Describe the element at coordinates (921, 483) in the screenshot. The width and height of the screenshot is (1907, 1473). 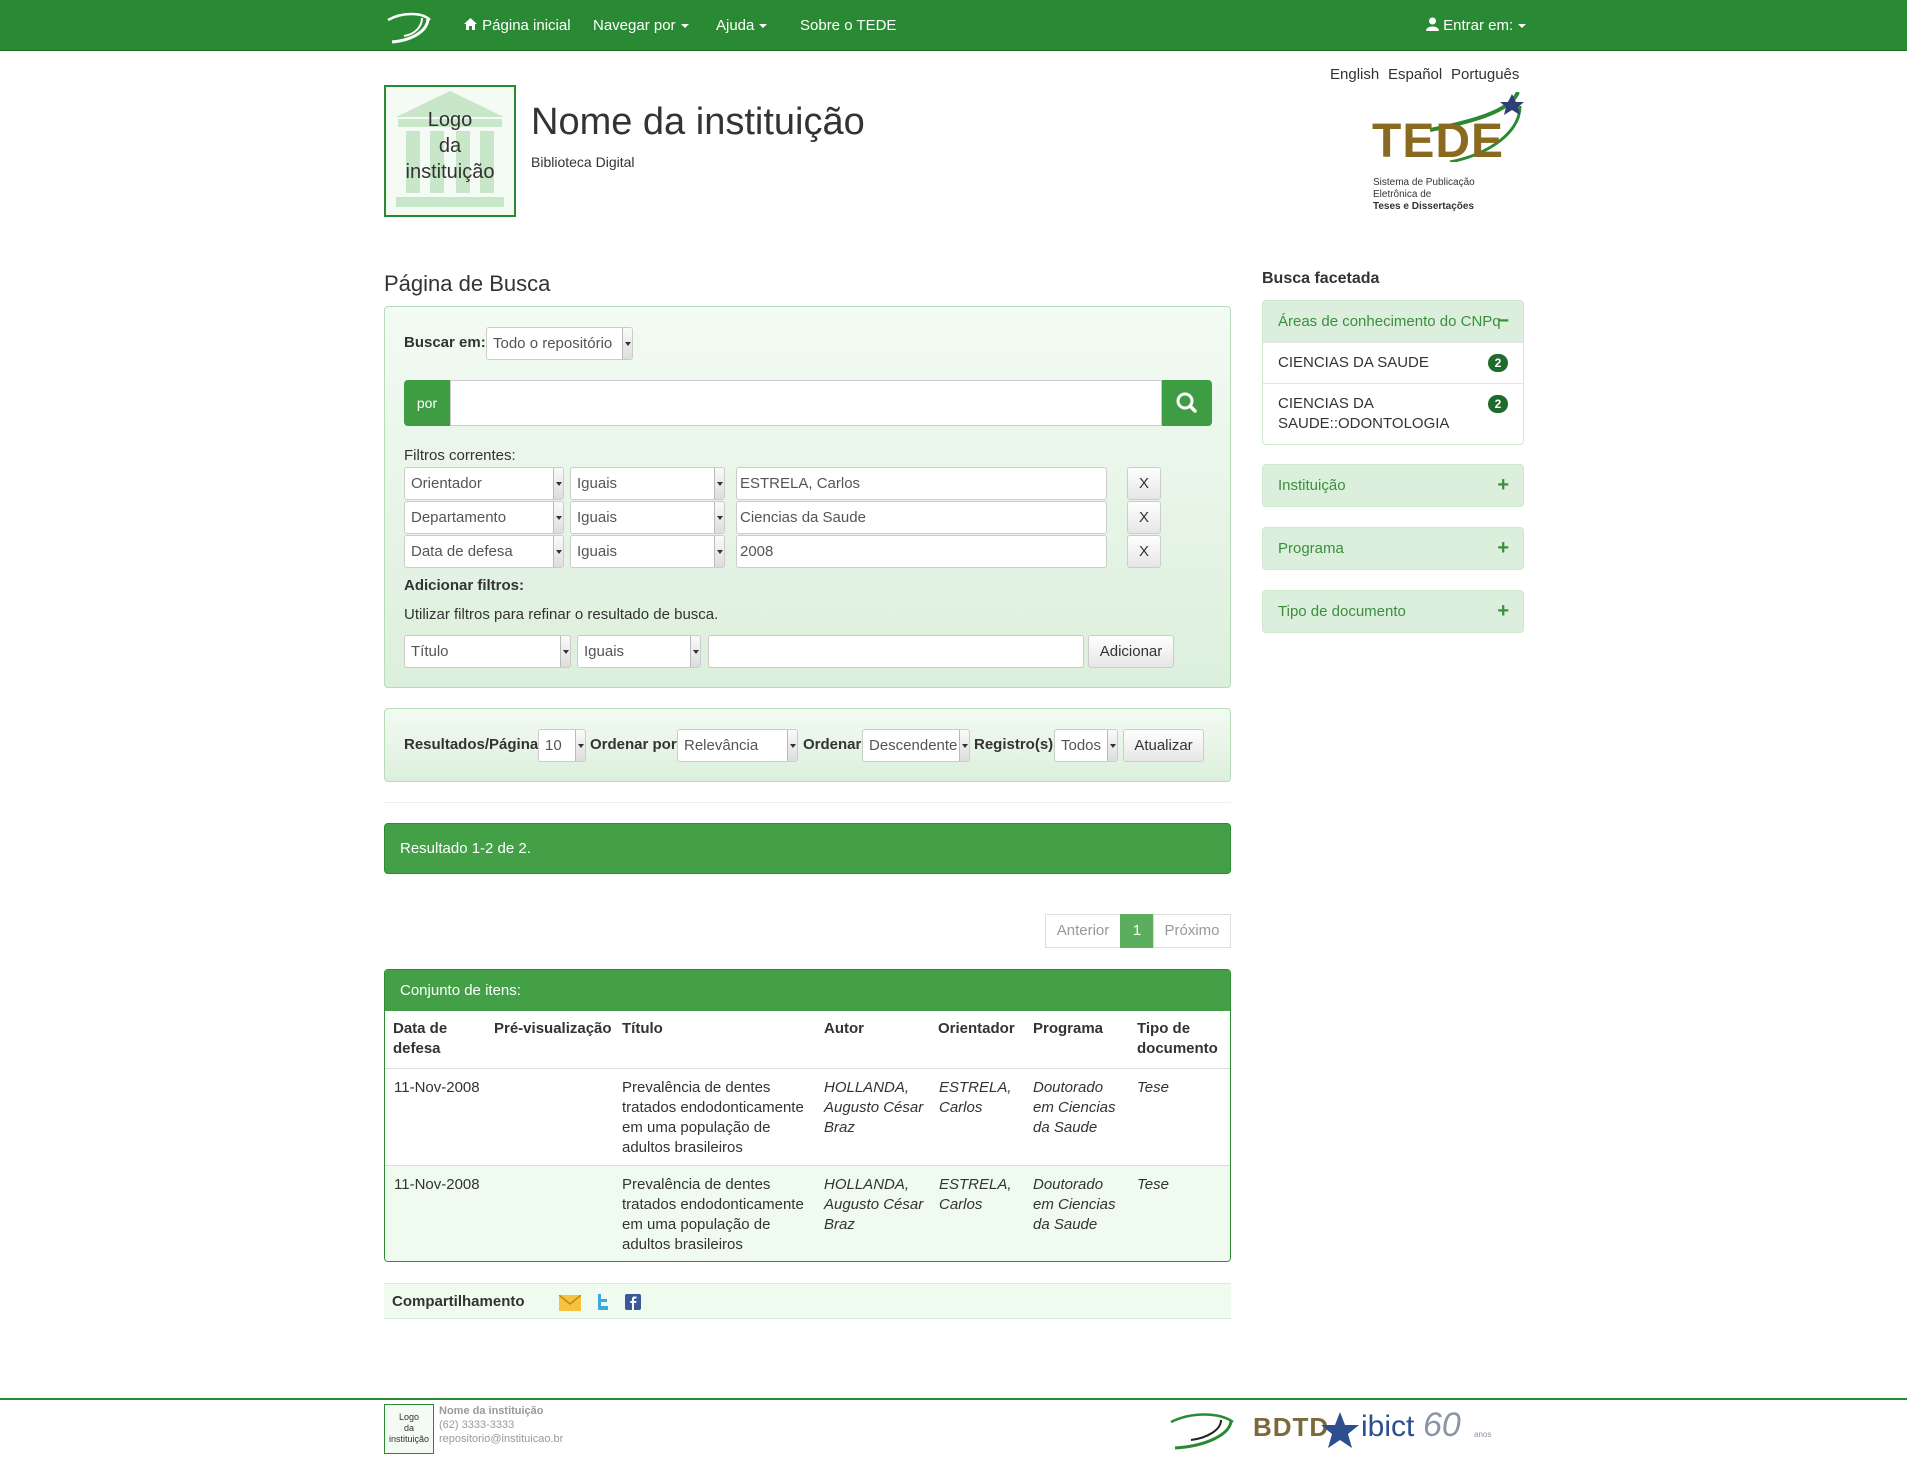
I see `filter-value-input: ESTRELA, Carlos` at that location.